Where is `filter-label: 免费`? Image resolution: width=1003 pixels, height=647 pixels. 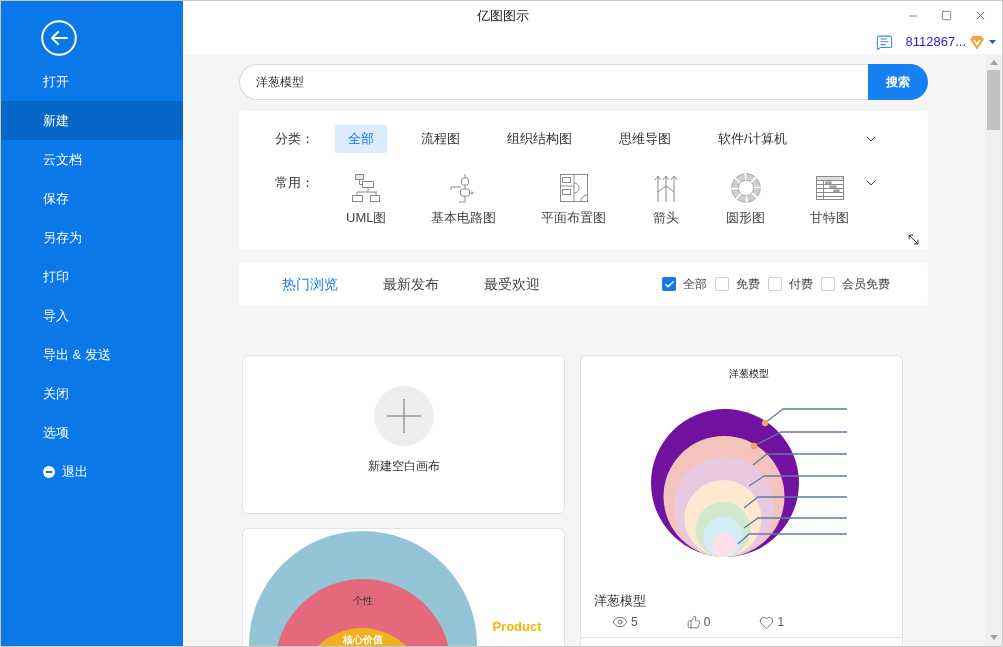
filter-label: 免费 is located at coordinates (748, 284).